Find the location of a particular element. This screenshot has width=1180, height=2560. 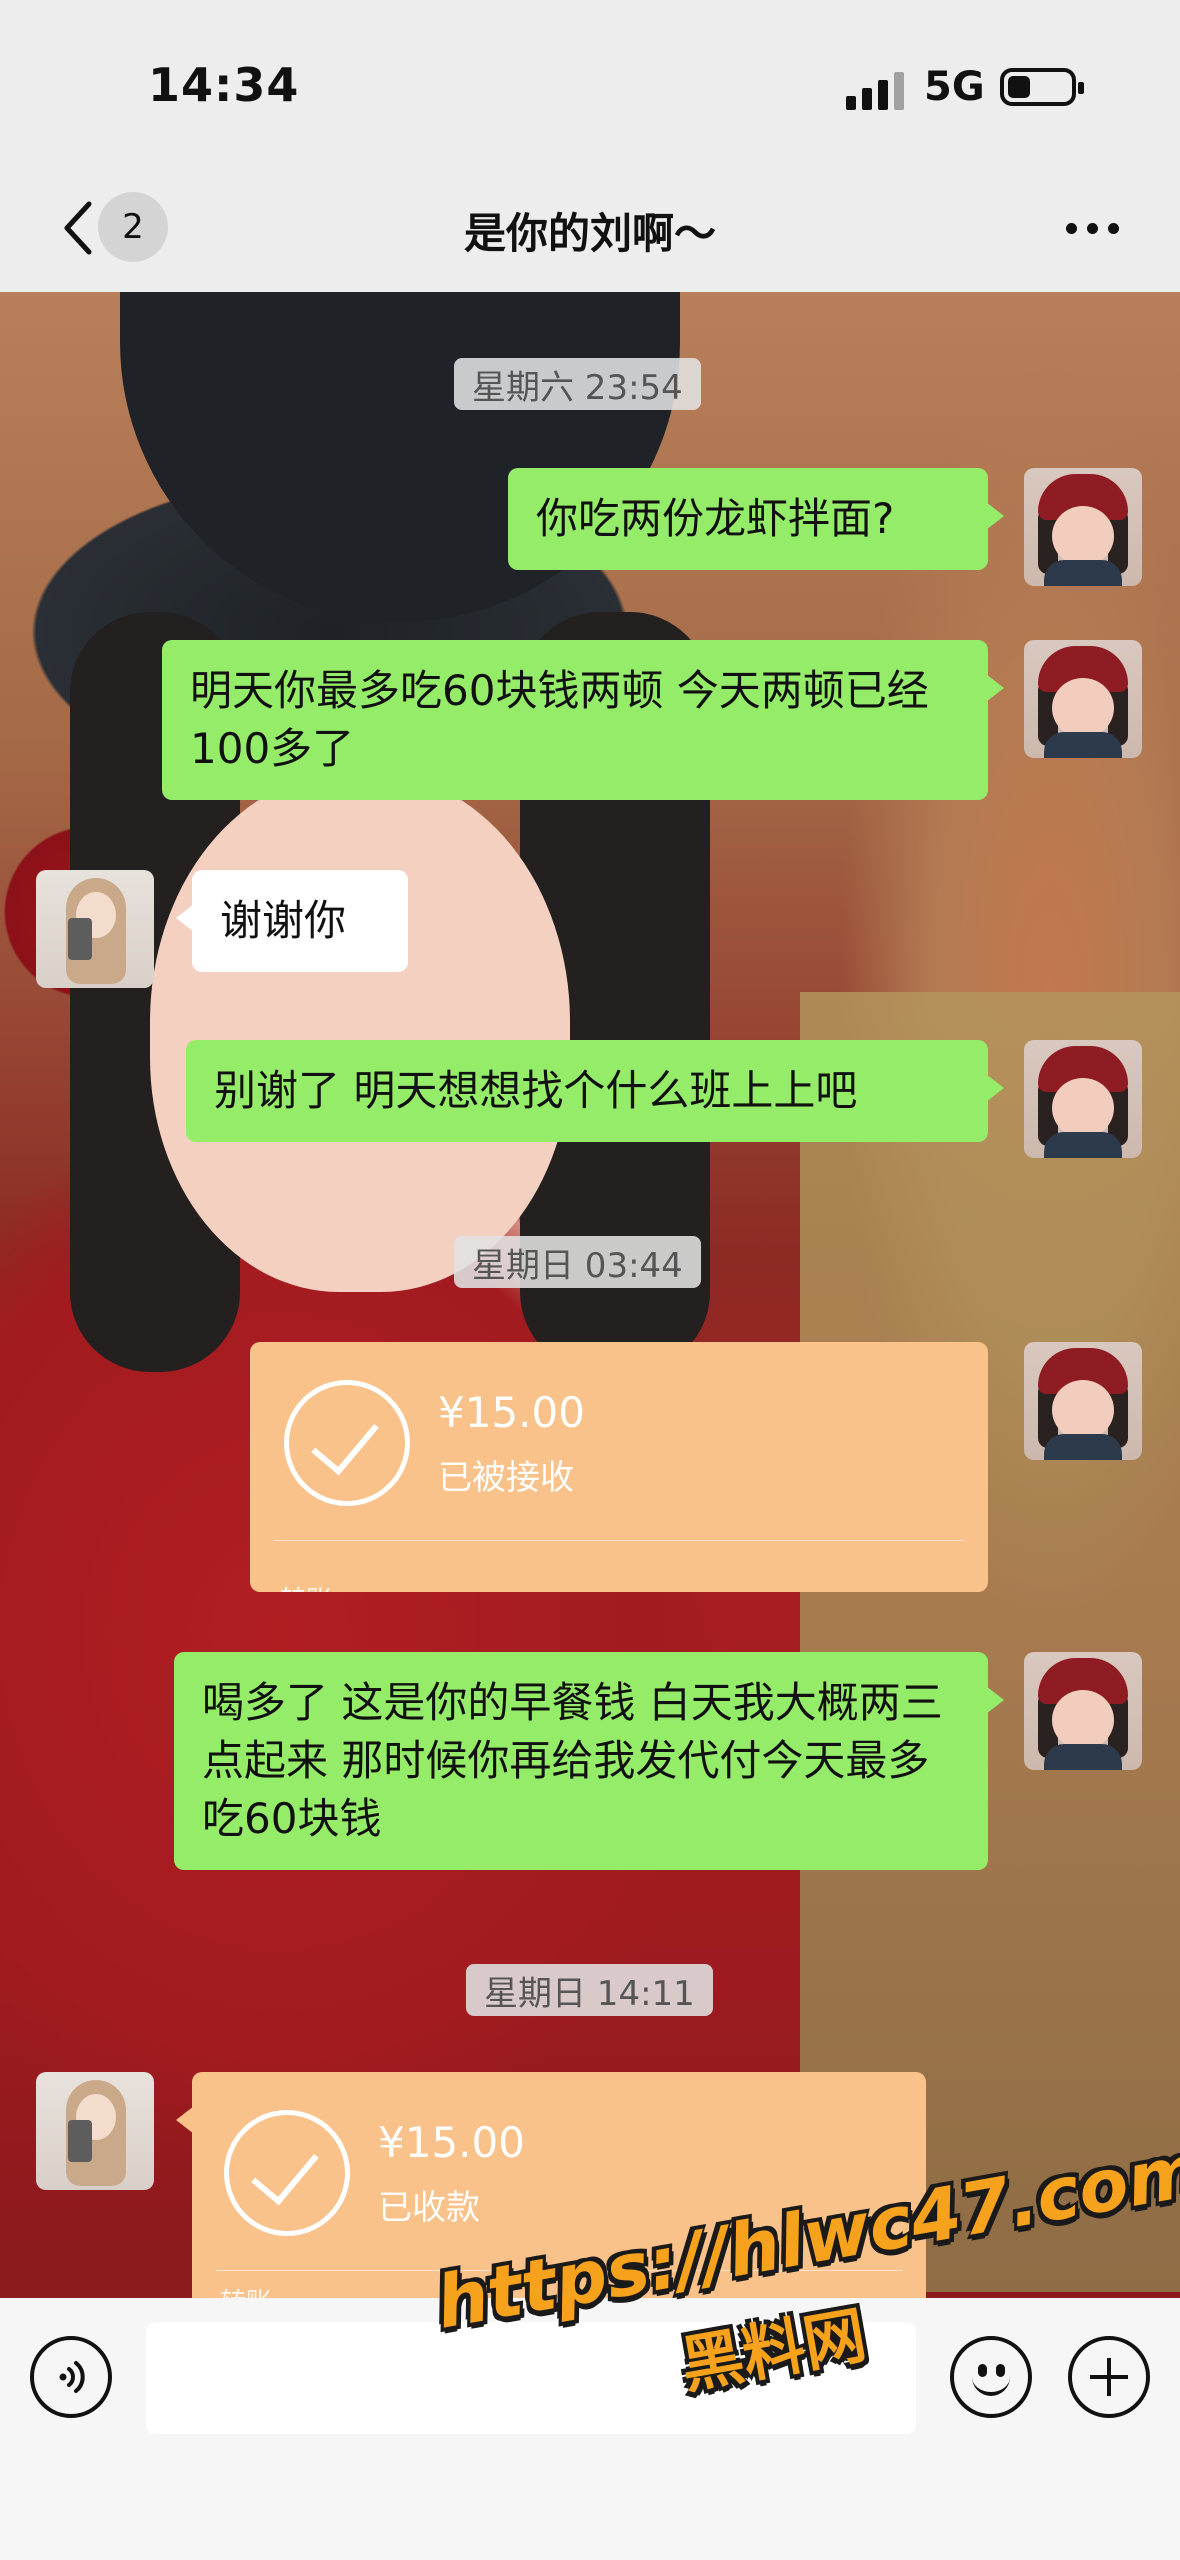

message-bubble-self: 你吃两份龙虾拌面? is located at coordinates (756, 519).